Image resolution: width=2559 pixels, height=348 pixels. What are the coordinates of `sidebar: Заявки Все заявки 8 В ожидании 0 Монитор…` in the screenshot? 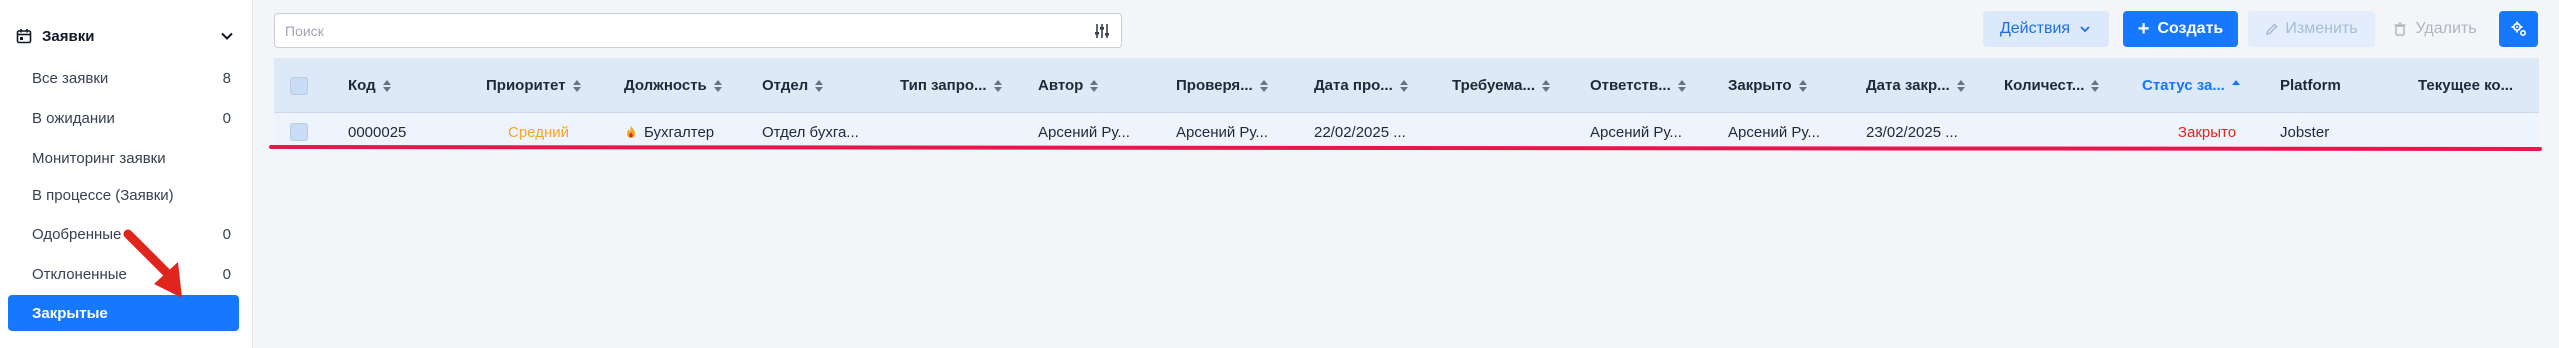 It's located at (126, 174).